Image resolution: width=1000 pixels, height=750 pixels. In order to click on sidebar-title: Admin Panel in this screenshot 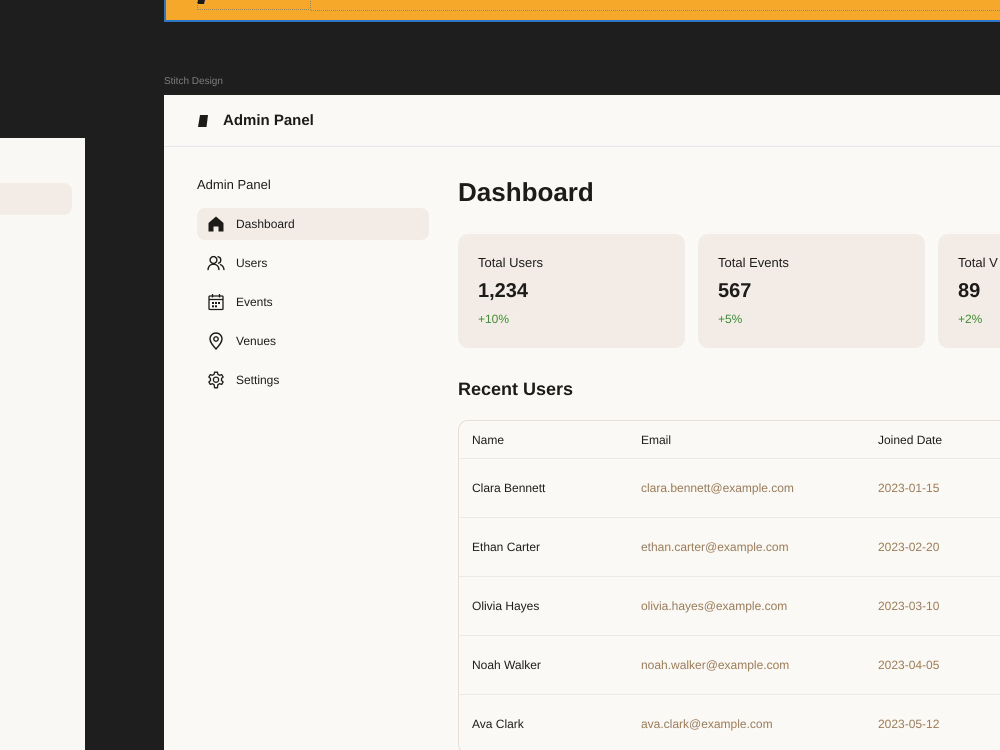, I will do `click(234, 185)`.